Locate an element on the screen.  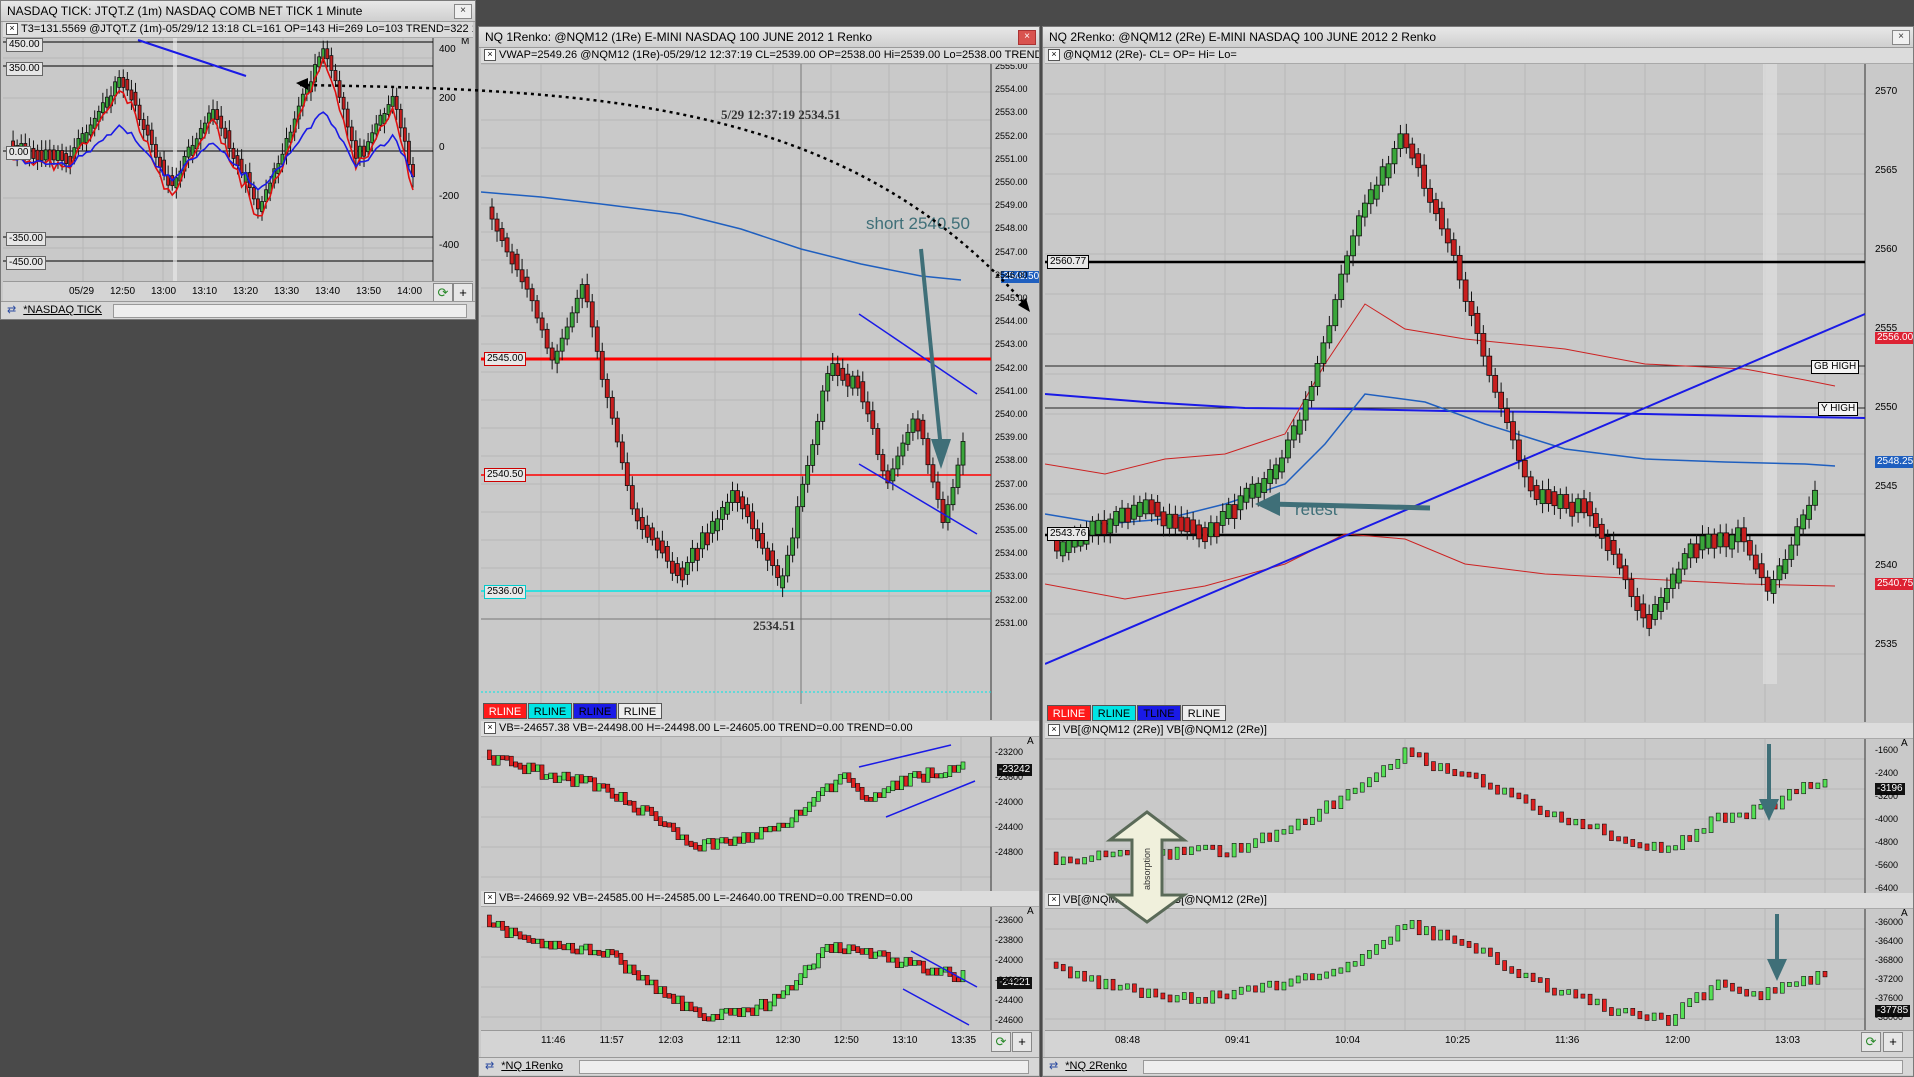
tick-time-label: 13:00 is located at coordinates (164, 291).